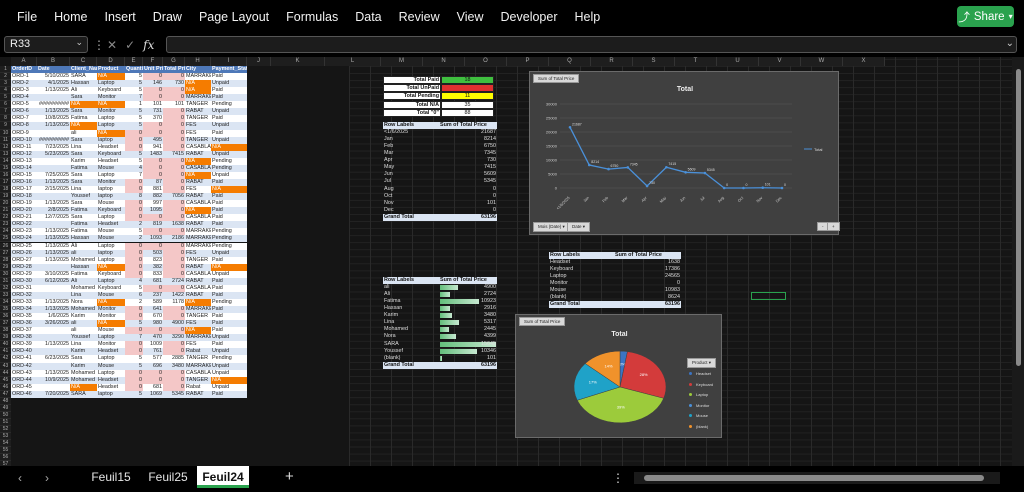  I want to click on pivot-month-row-label: Jun, so click(411, 174).